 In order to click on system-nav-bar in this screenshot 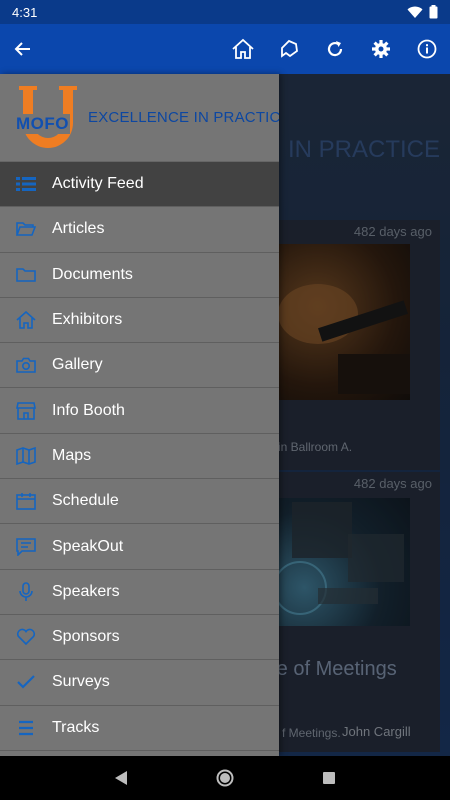, I will do `click(225, 778)`.